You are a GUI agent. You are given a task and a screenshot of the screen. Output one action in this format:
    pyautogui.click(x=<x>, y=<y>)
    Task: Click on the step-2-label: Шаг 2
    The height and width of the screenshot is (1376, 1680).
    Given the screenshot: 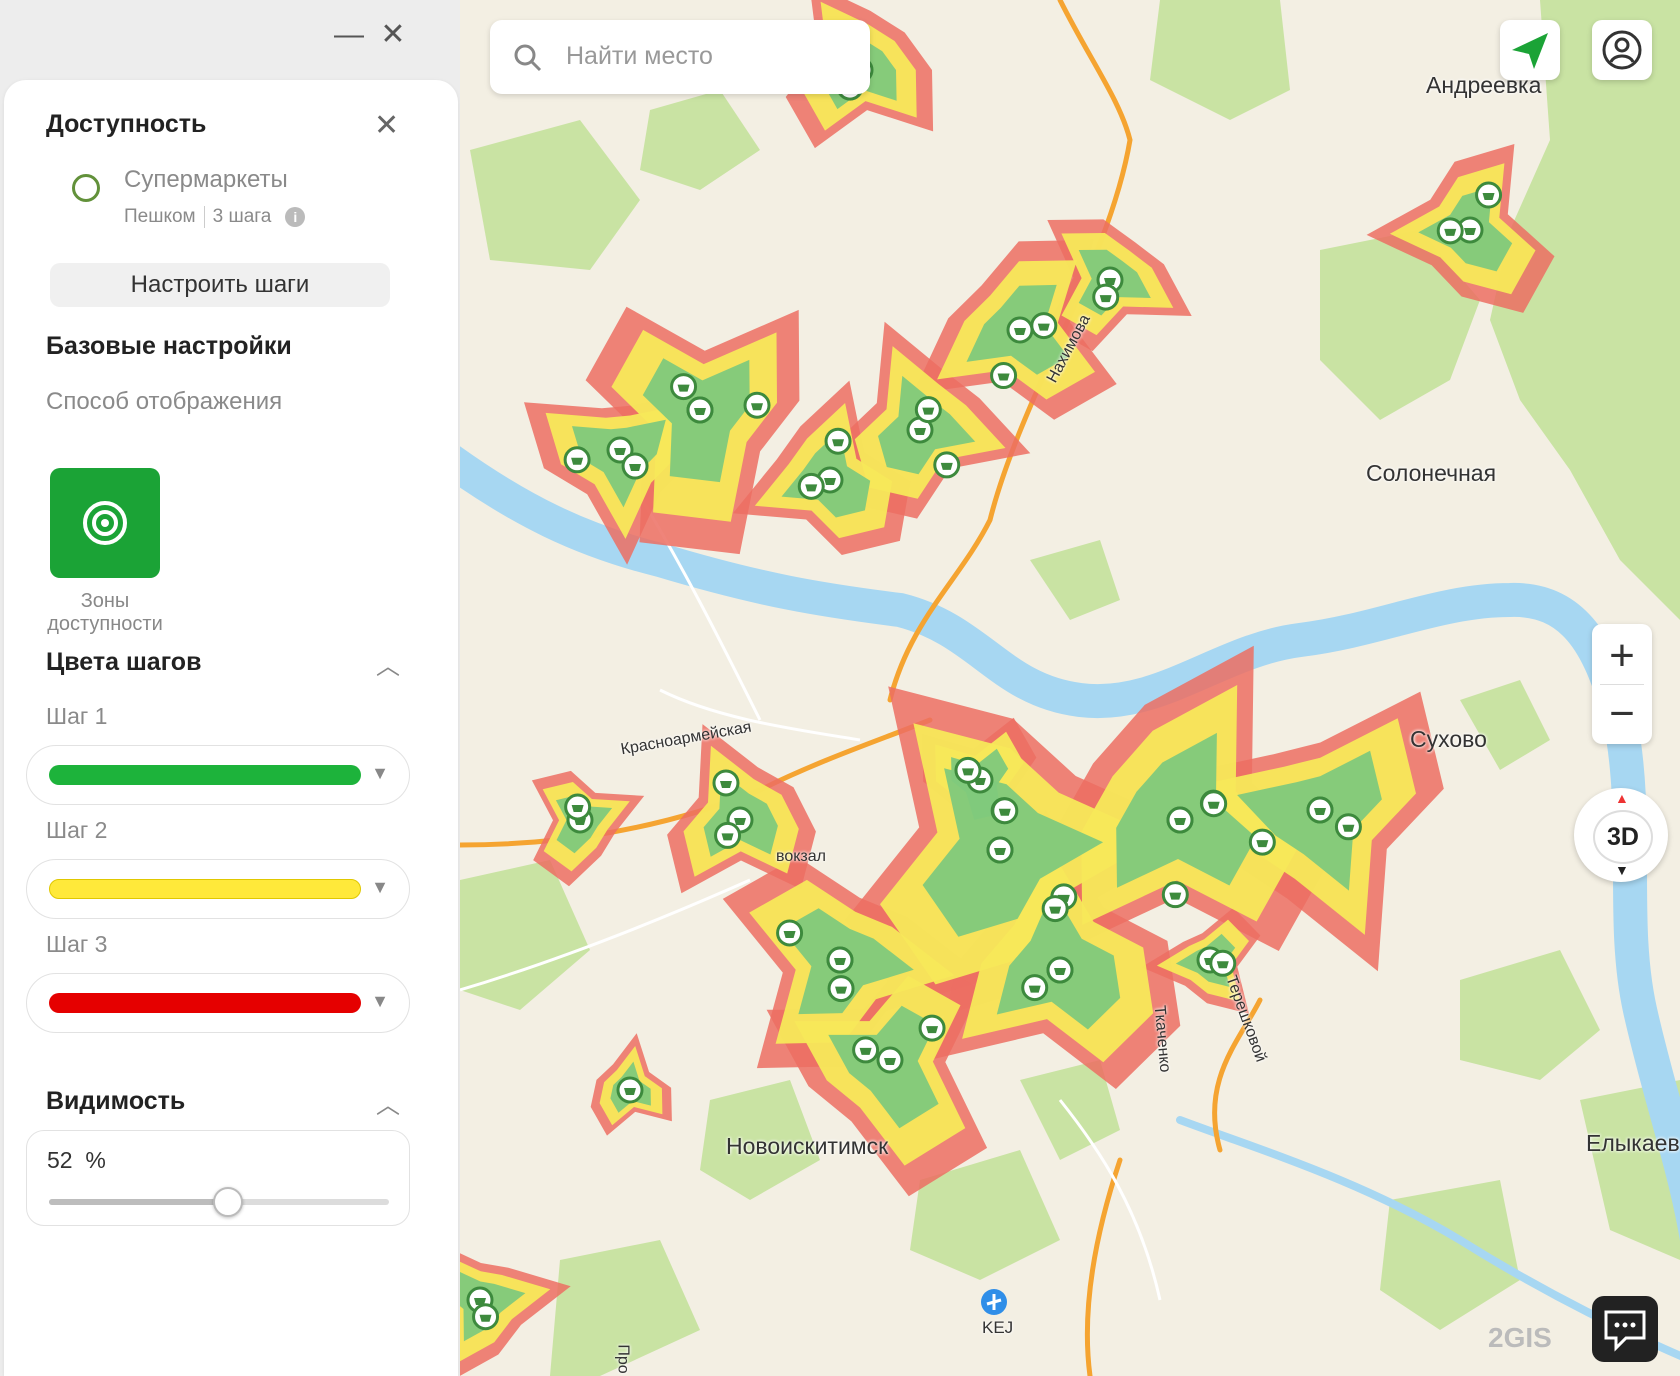 What is the action you would take?
    pyautogui.click(x=77, y=830)
    